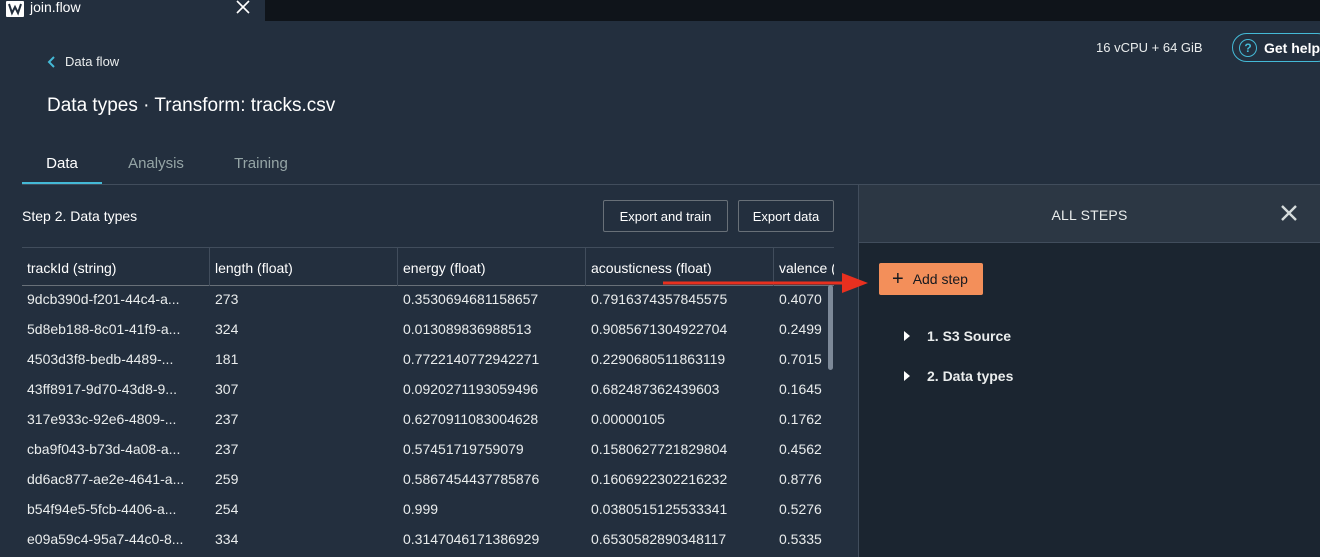 The image size is (1320, 557). Describe the element at coordinates (471, 419) in the screenshot. I see `table-cell: 0.6270911083004628` at that location.